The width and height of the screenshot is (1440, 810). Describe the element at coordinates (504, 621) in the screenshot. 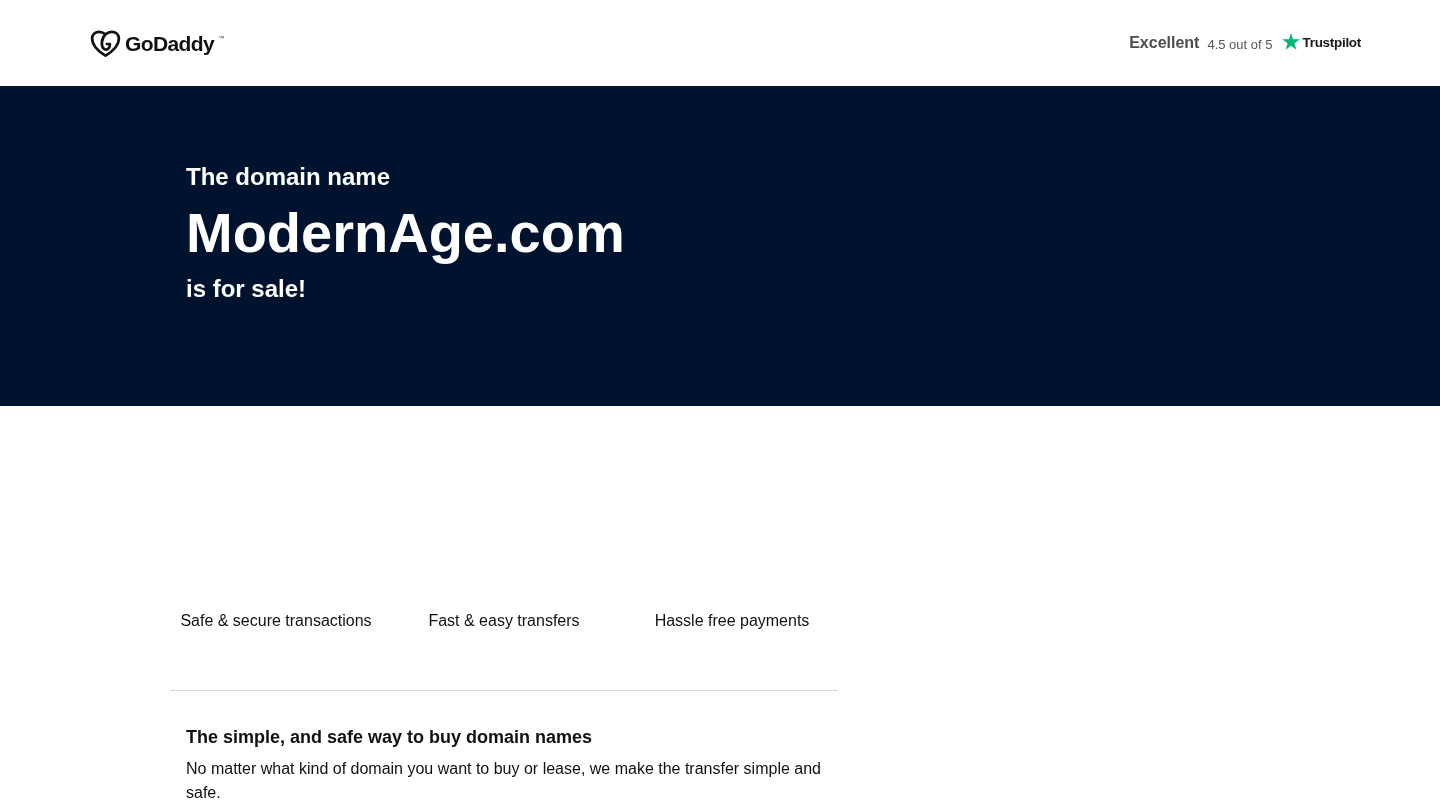

I see `feature-label: Fast & easy transfers` at that location.